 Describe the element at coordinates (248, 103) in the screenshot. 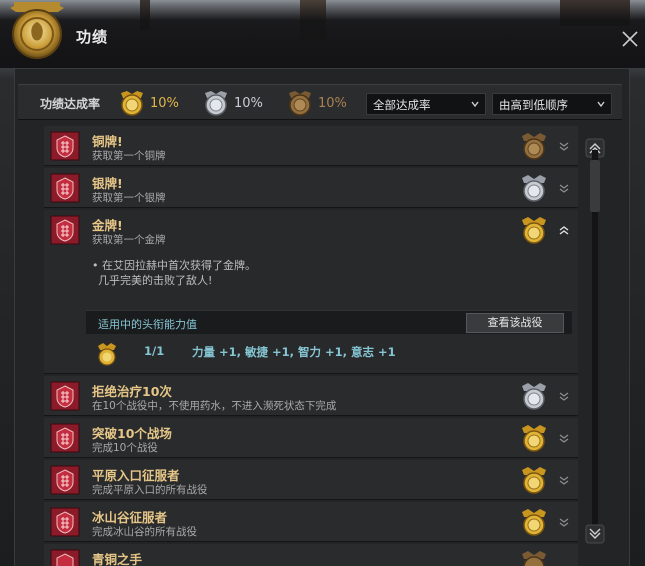

I see `silver-percentage: 10%` at that location.